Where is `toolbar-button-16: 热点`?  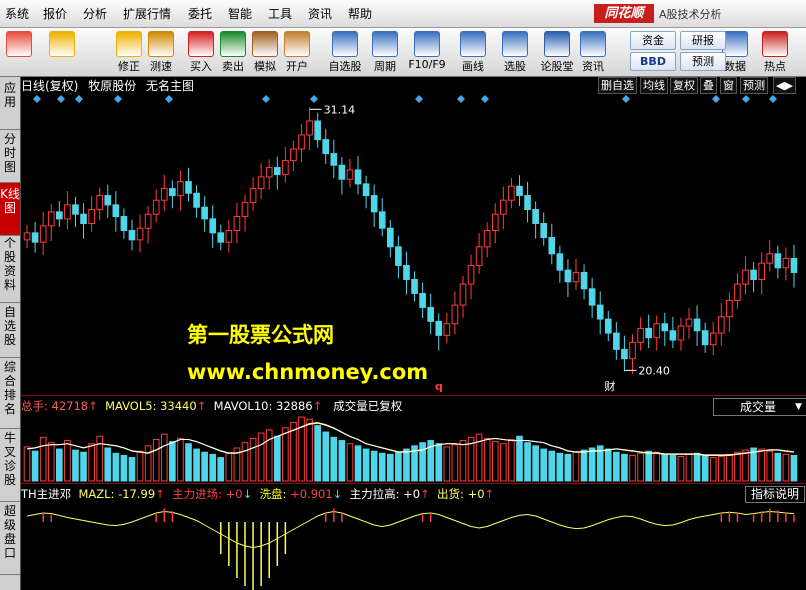 toolbar-button-16: 热点 is located at coordinates (775, 52).